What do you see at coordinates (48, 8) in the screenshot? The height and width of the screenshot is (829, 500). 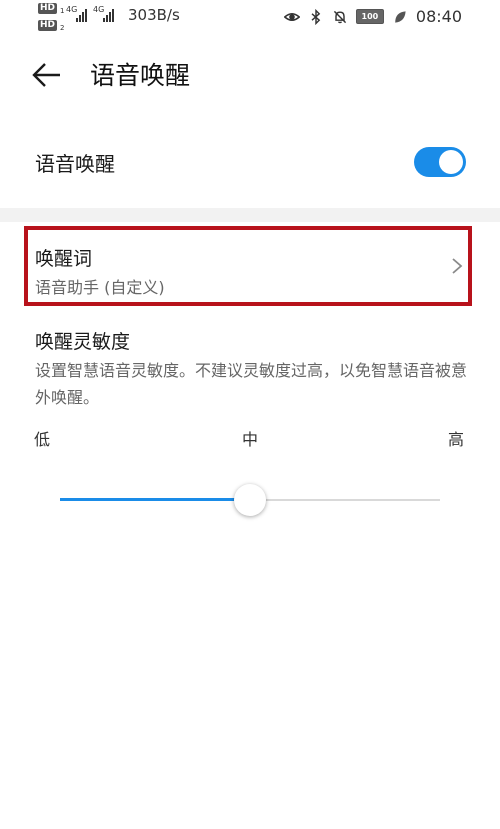 I see `hd1-badge: HD` at bounding box center [48, 8].